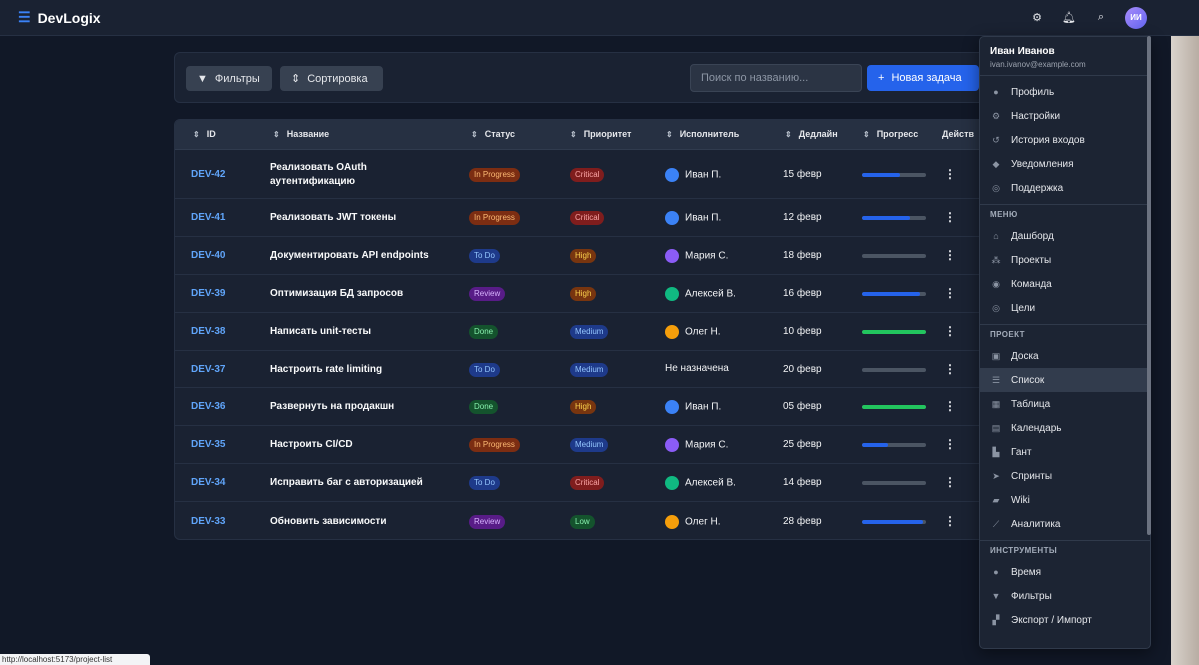  What do you see at coordinates (474, 134) in the screenshot?
I see `sort-icon: ⇕` at bounding box center [474, 134].